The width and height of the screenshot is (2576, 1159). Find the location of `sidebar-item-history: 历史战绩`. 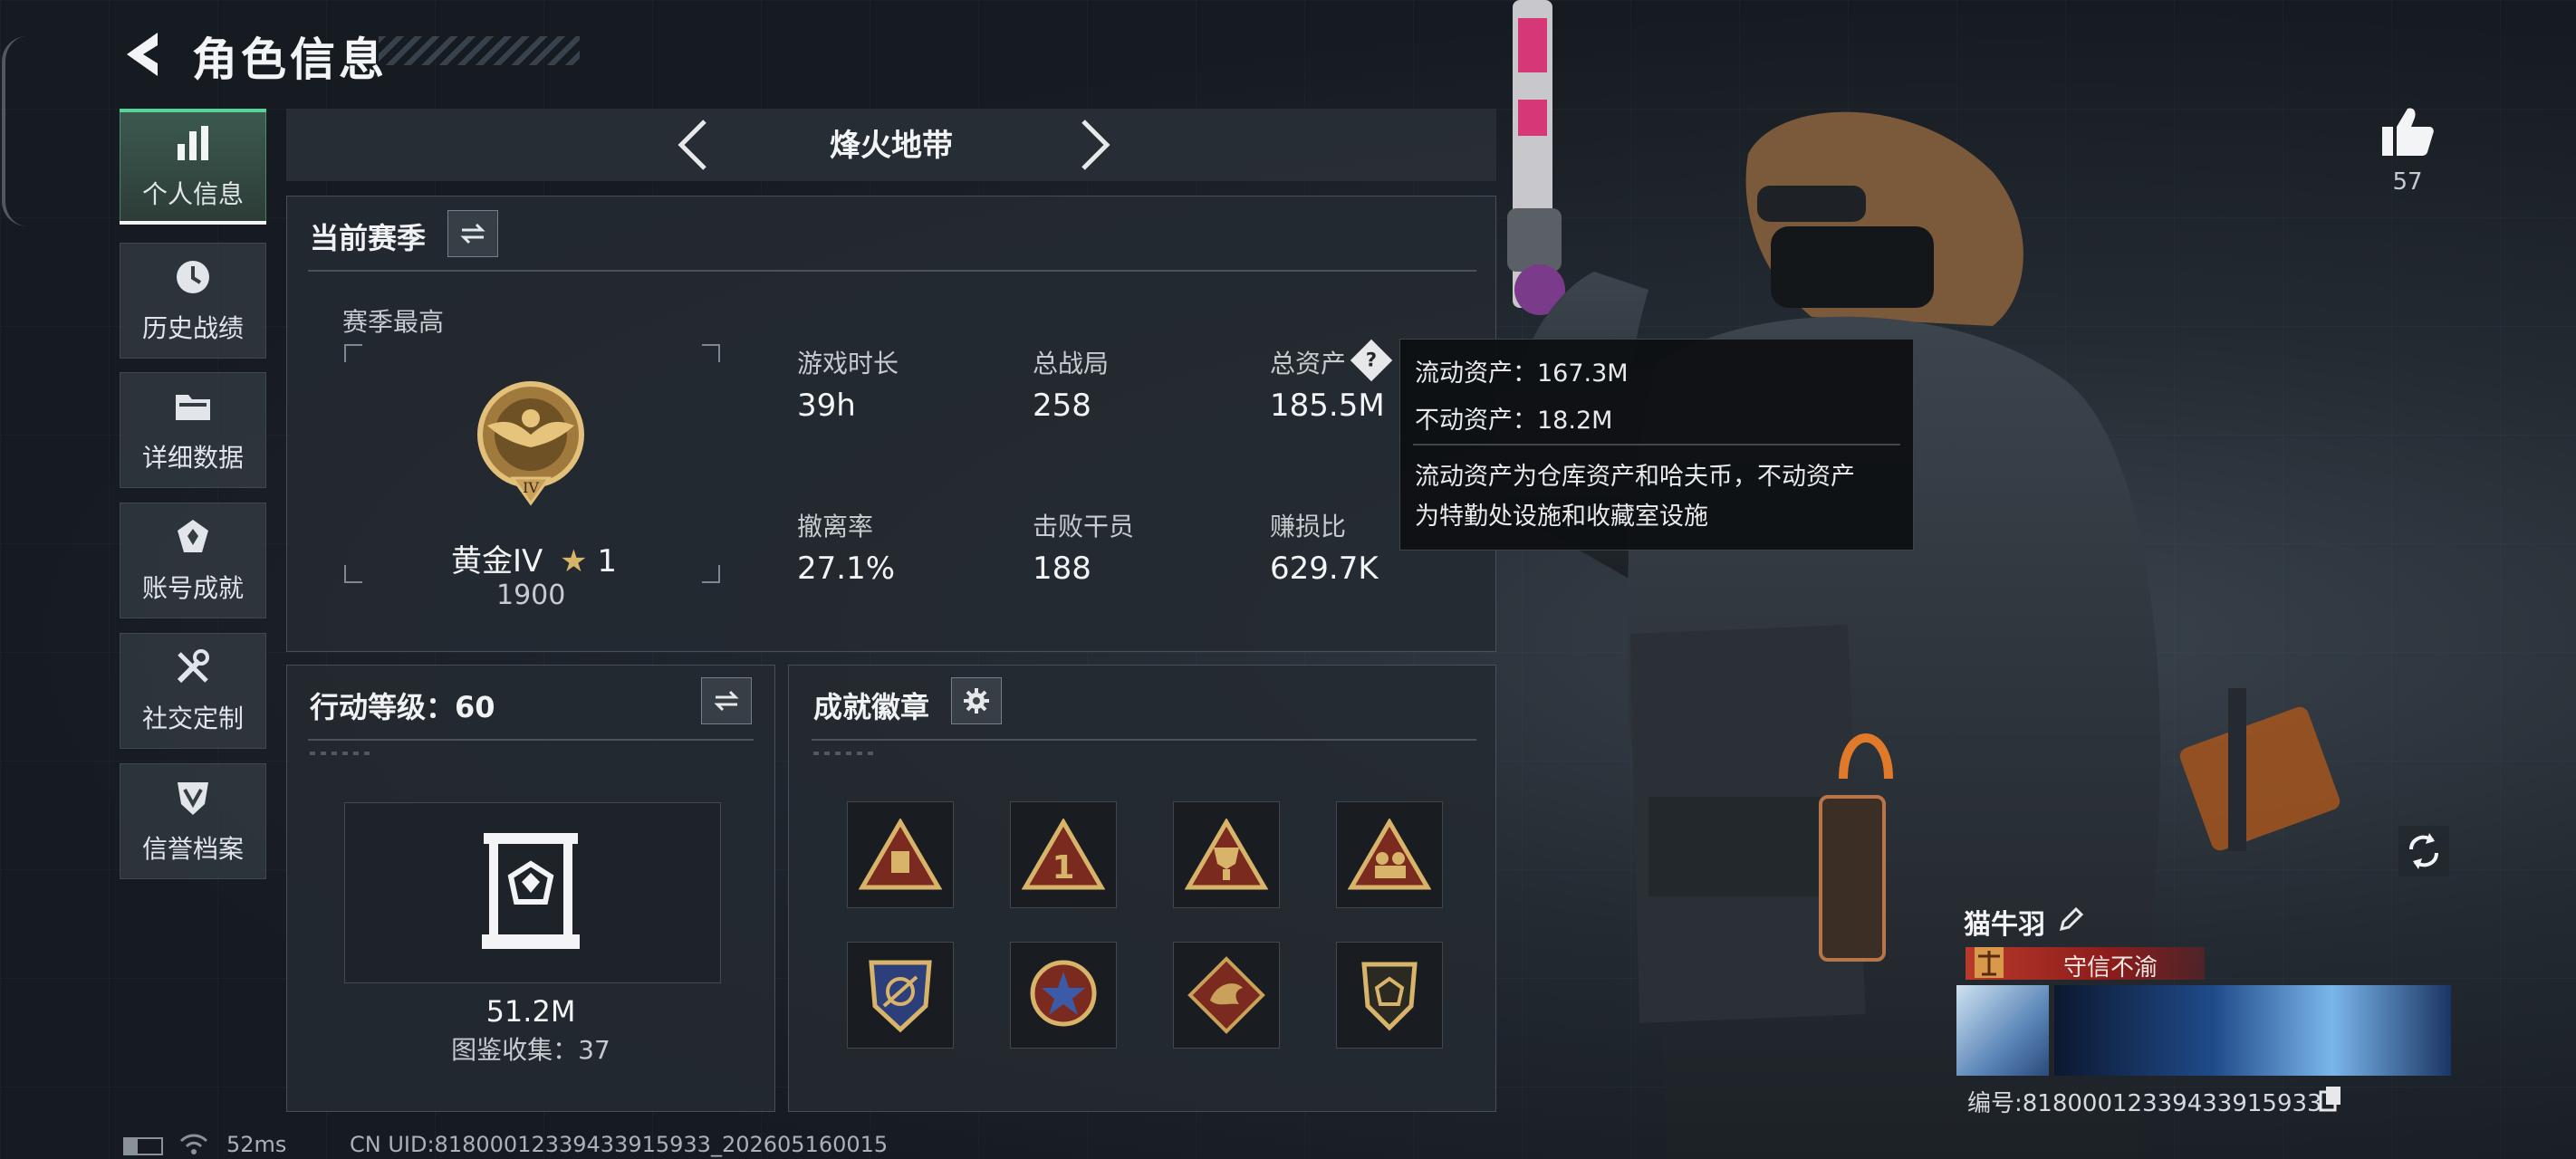

sidebar-item-history: 历史战绩 is located at coordinates (193, 301).